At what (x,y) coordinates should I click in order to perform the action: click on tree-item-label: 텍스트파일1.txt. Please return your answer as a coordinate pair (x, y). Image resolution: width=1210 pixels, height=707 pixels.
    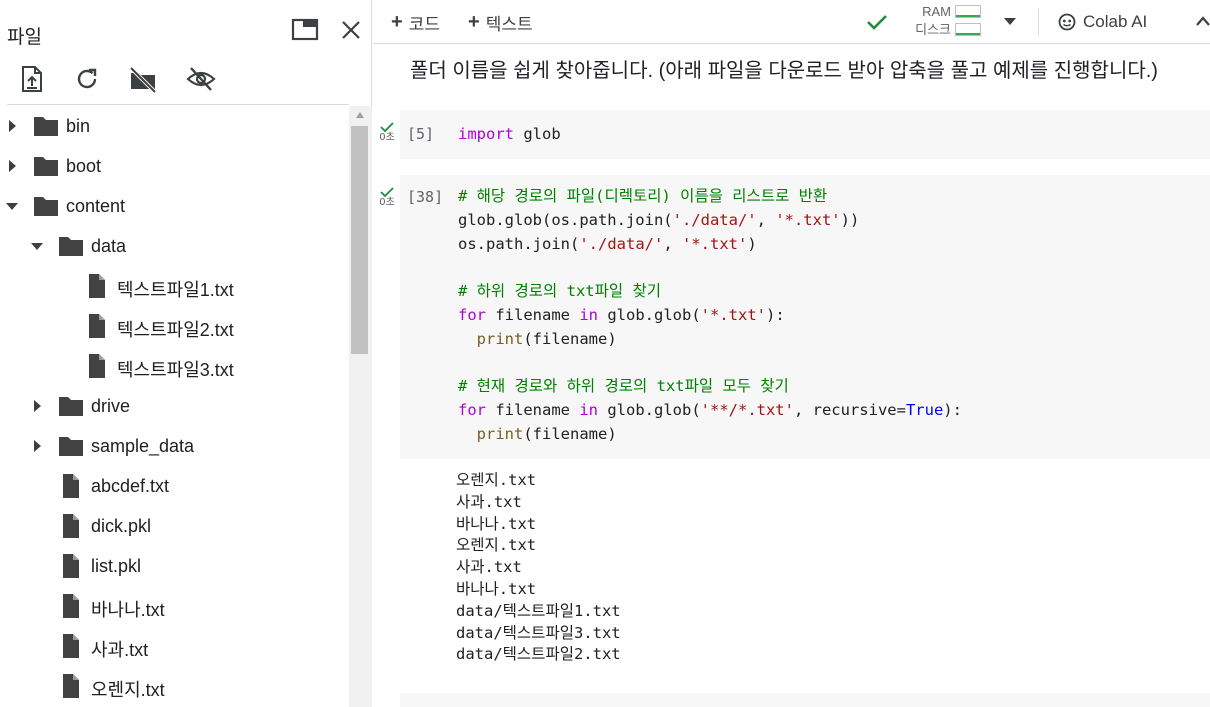
    Looking at the image, I should click on (175, 290).